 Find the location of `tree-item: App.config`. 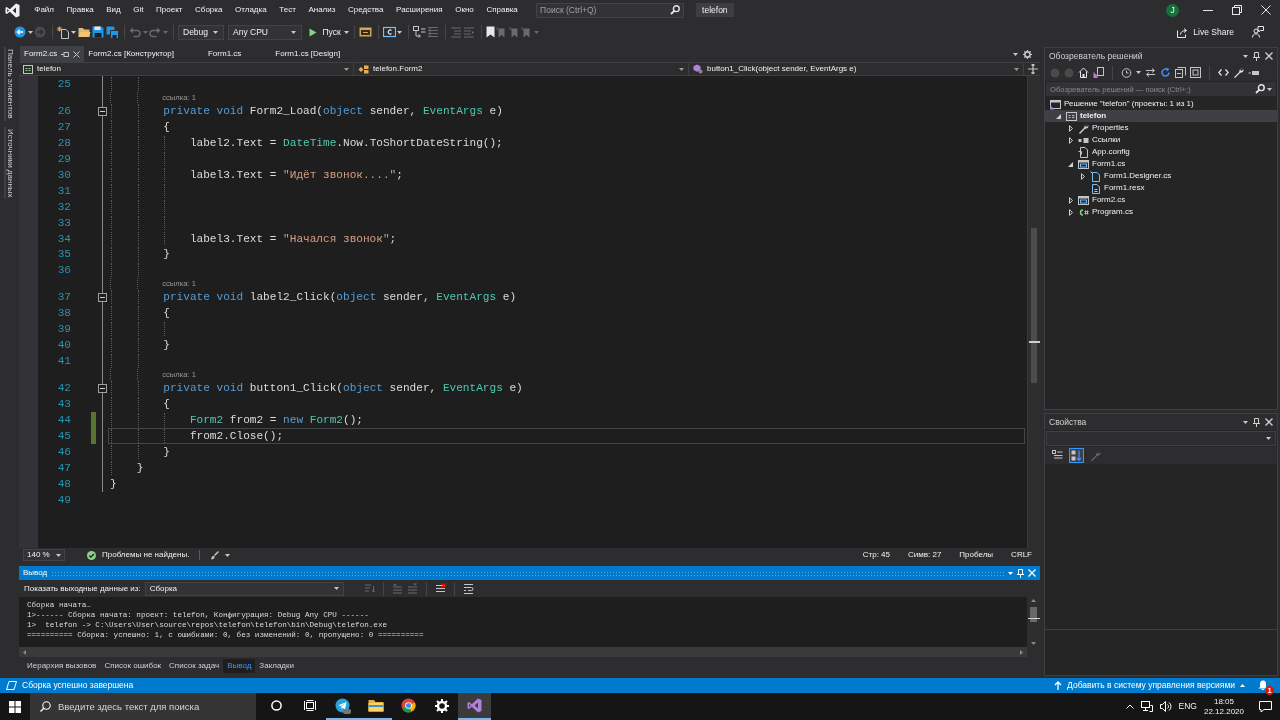

tree-item: App.config is located at coordinates (1161, 152).